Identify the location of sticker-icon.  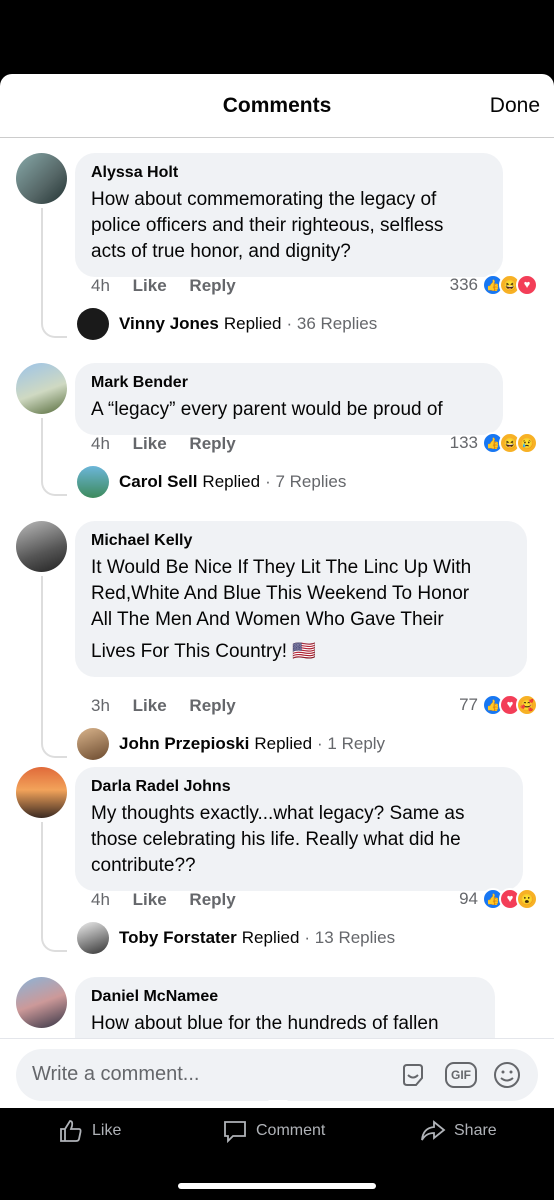
(413, 1075).